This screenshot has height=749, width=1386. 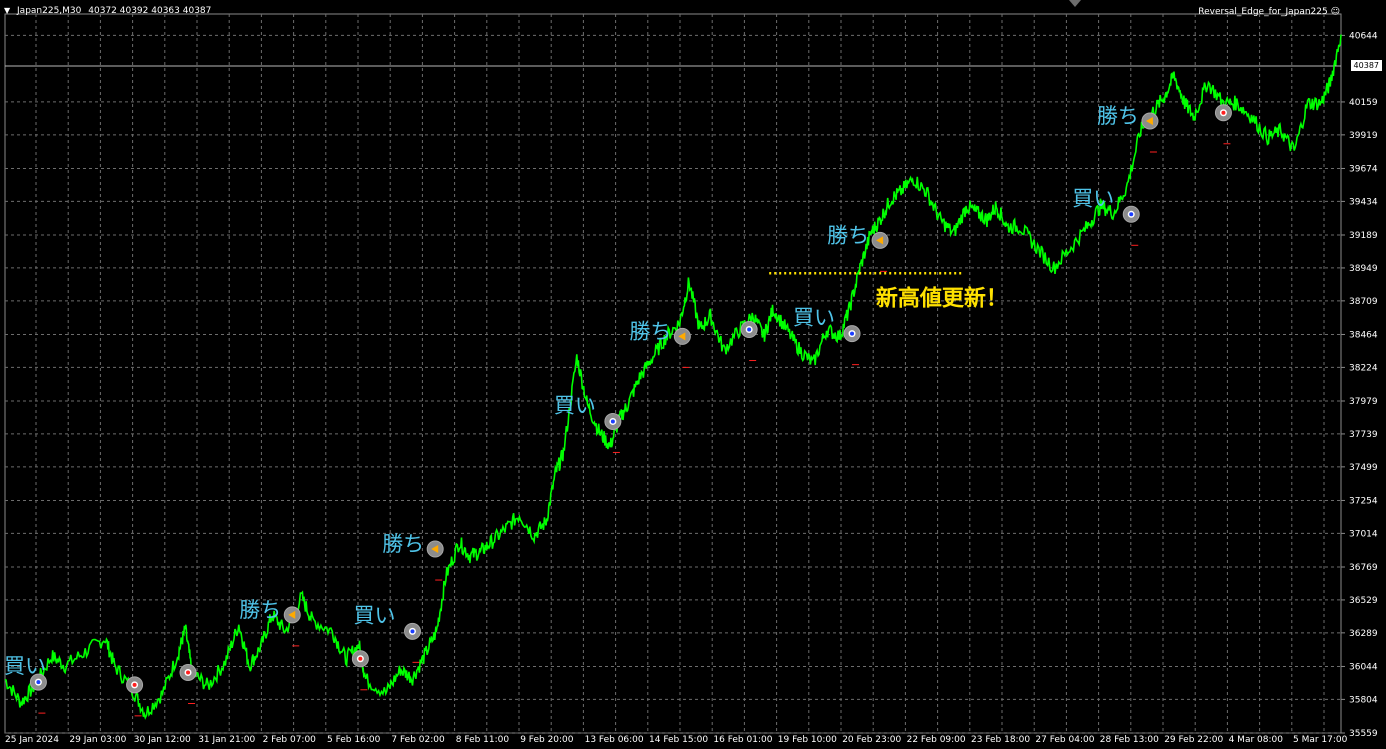 What do you see at coordinates (1064, 740) in the screenshot?
I see `x-tick-label: 27 Feb 04:00` at bounding box center [1064, 740].